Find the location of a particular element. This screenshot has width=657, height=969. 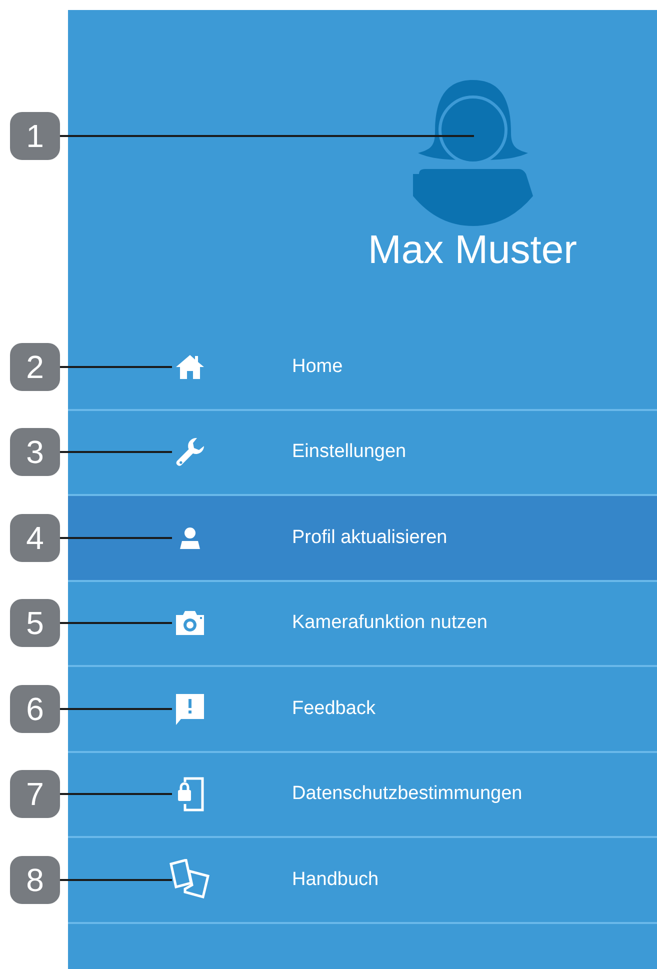

menu-label: Handbuch is located at coordinates (335, 880).